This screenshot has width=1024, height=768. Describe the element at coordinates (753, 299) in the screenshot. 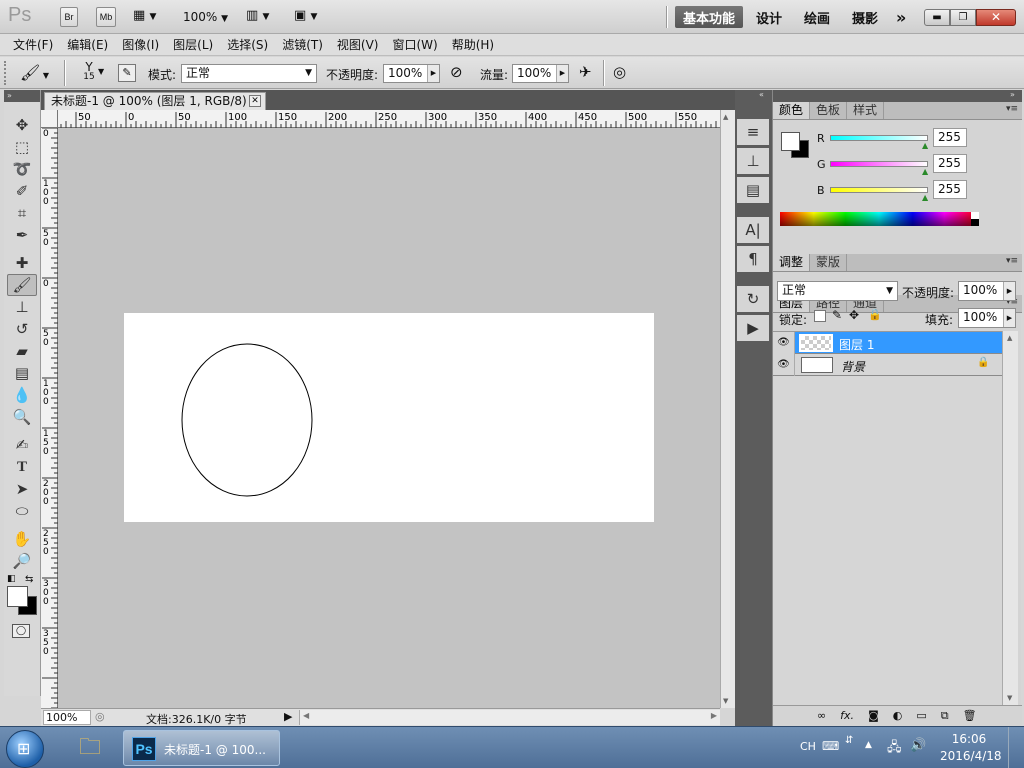

I see `history-panel-icon: ↻` at that location.